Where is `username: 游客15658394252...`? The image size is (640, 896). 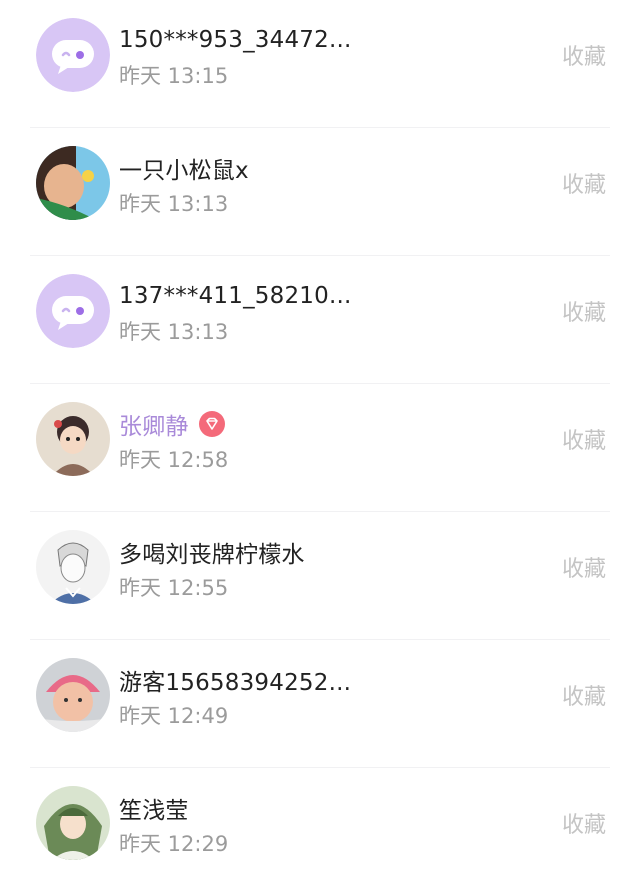
username: 游客15658394252... is located at coordinates (235, 680).